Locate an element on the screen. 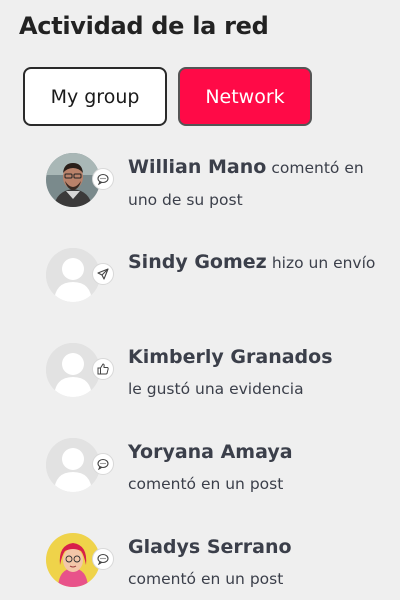 This screenshot has height=600, width=400. send-icon is located at coordinates (103, 274).